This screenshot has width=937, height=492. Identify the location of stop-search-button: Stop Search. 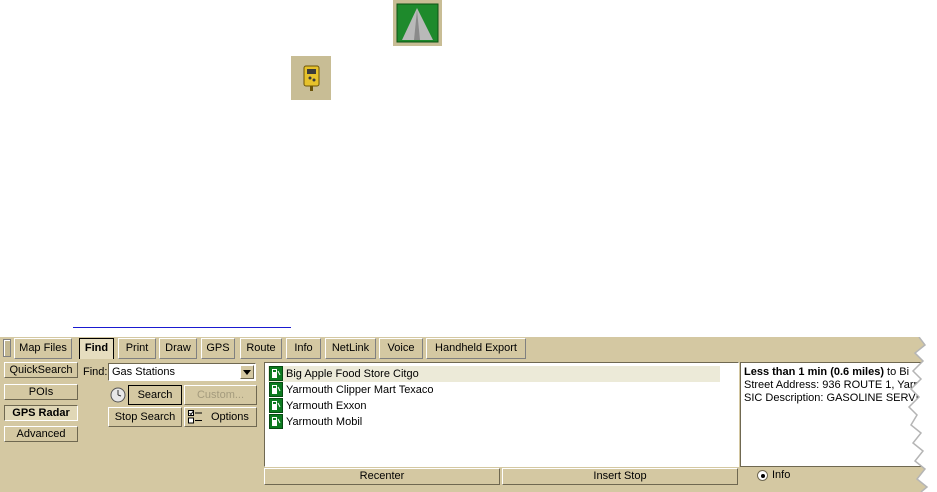
(145, 417).